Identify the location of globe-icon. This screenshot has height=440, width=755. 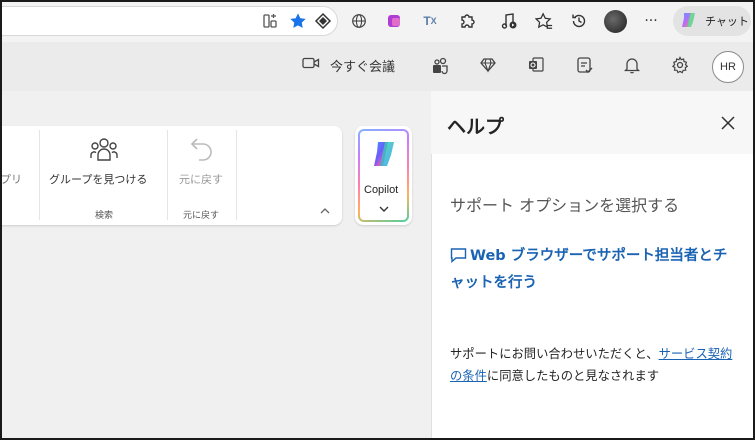
(359, 21).